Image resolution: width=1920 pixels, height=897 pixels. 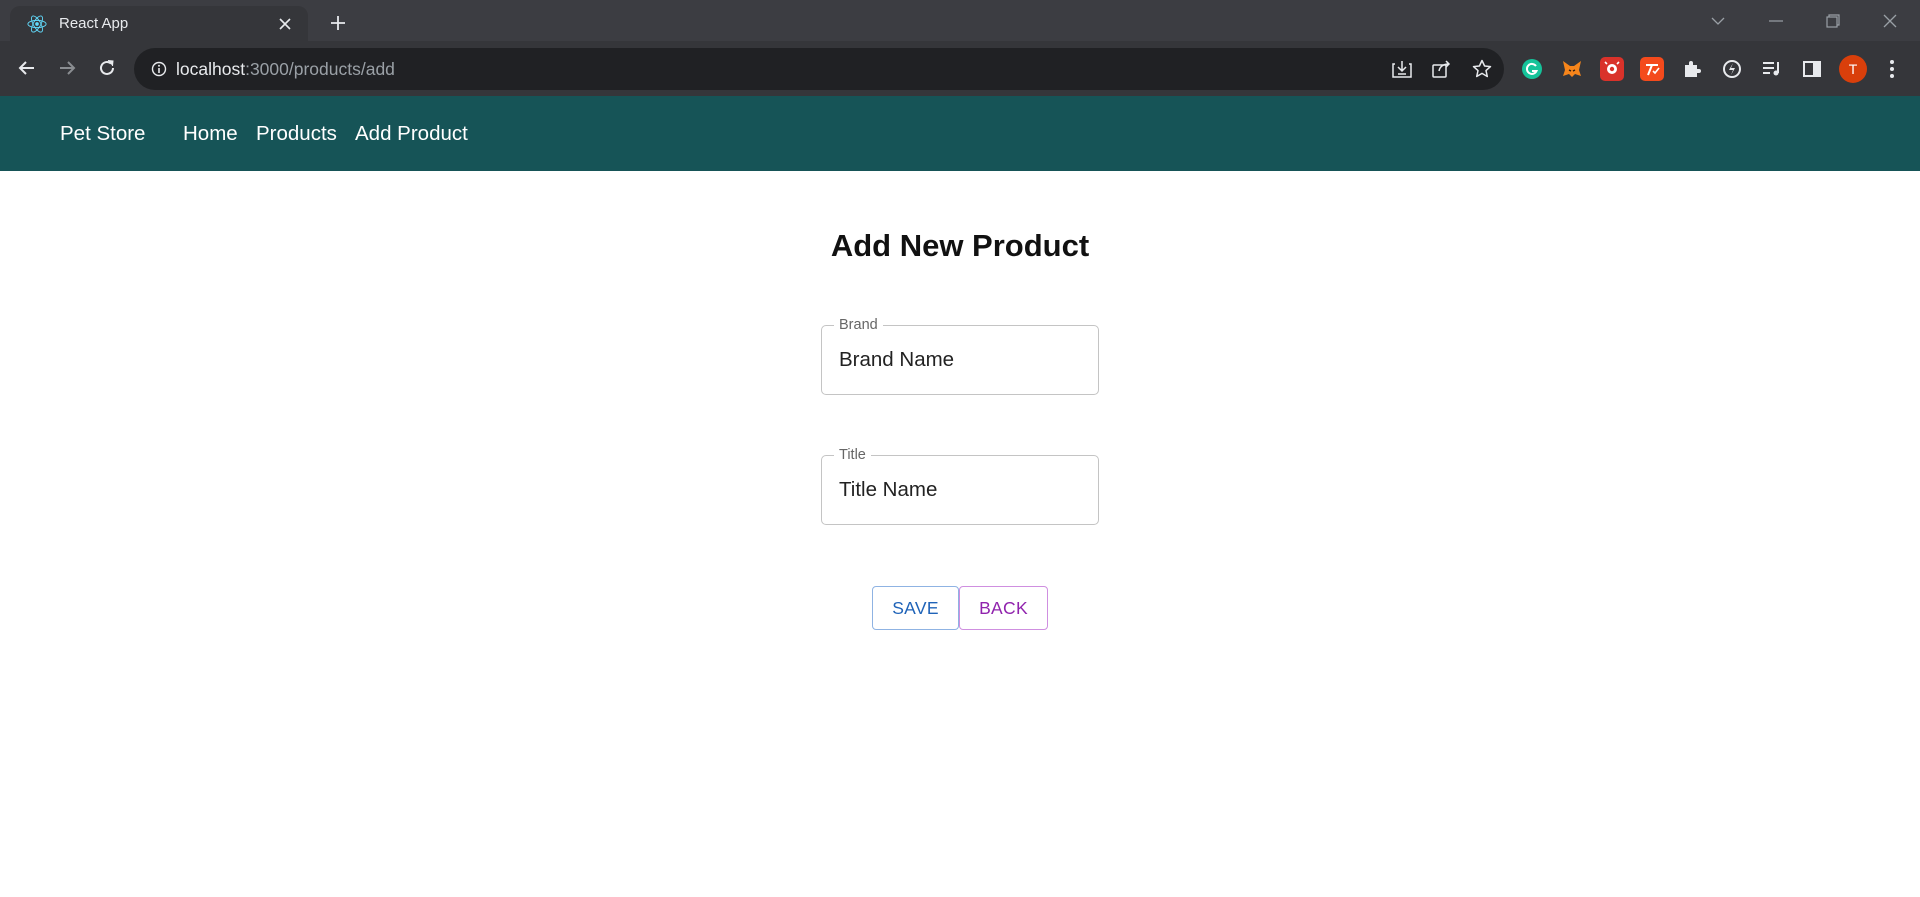 What do you see at coordinates (338, 23) in the screenshot?
I see `new-tab-icon` at bounding box center [338, 23].